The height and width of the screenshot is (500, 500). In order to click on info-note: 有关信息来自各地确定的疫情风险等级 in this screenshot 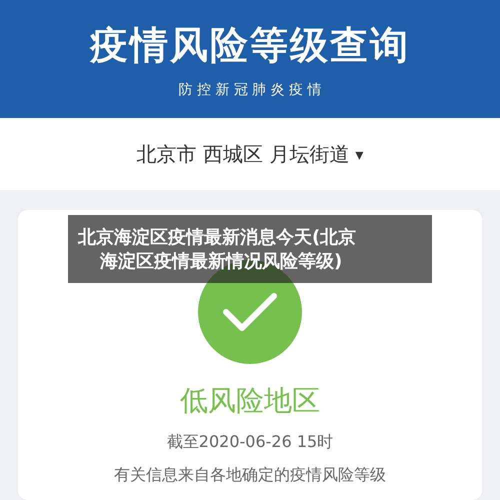, I will do `click(250, 475)`.